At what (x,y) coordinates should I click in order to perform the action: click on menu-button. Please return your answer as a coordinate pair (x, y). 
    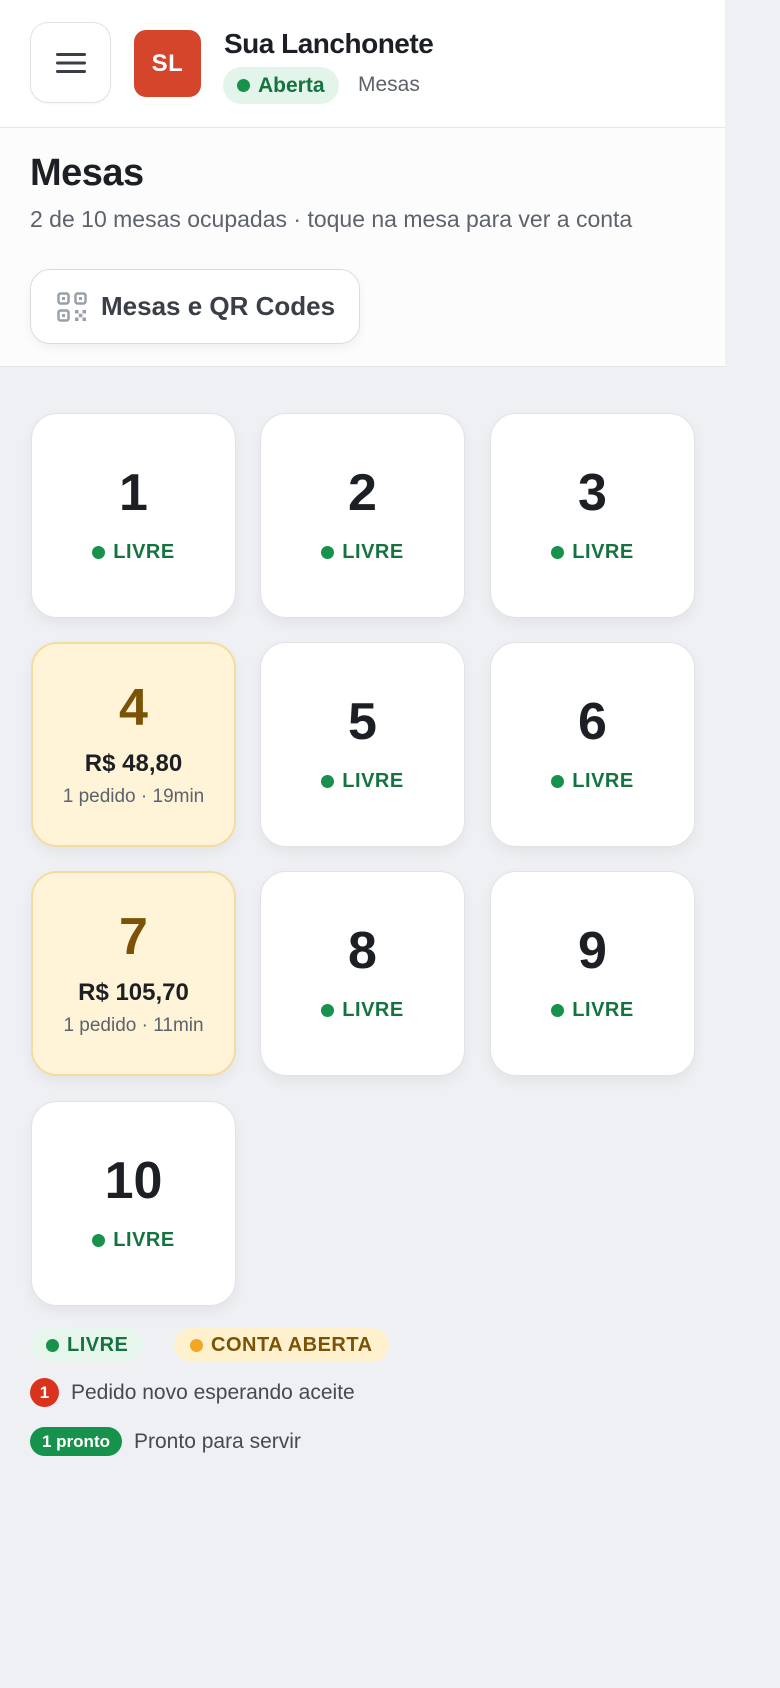
    Looking at the image, I should click on (70, 62).